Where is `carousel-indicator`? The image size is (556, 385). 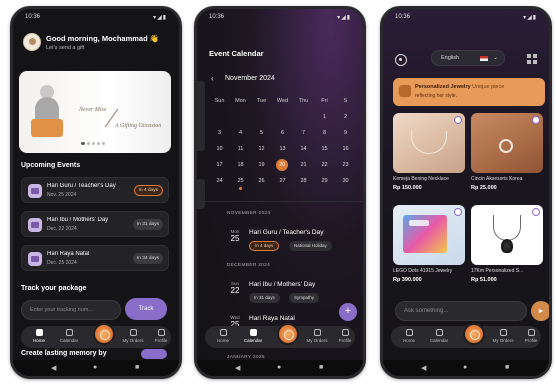 carousel-indicator is located at coordinates (94, 143).